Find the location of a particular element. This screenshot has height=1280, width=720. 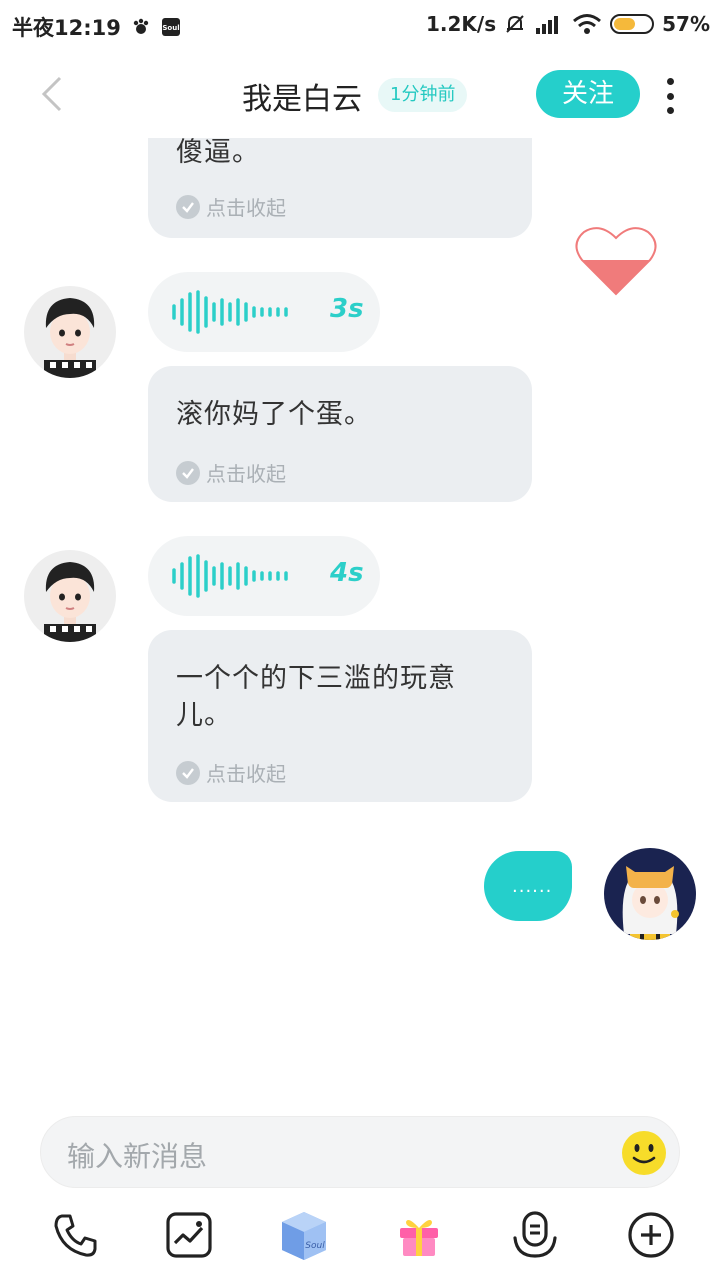

soul-app-notification-icon: Soul is located at coordinates (170, 27).